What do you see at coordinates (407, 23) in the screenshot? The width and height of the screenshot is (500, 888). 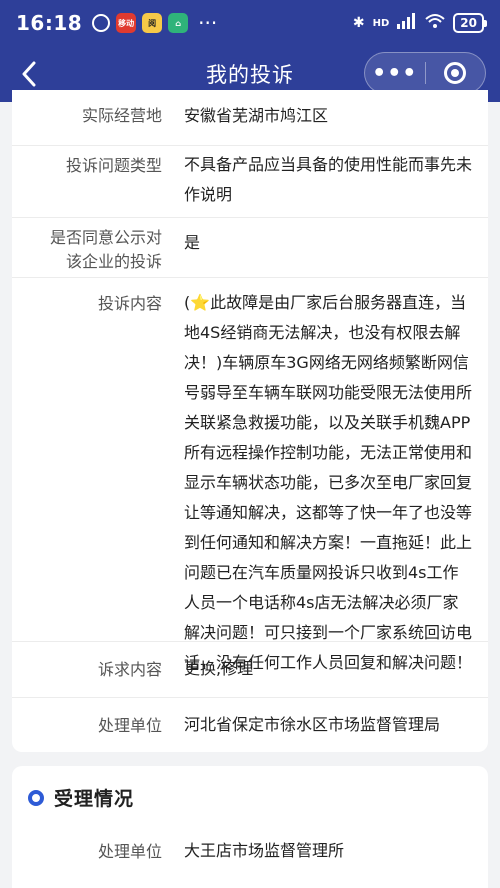 I see `signal-icon` at bounding box center [407, 23].